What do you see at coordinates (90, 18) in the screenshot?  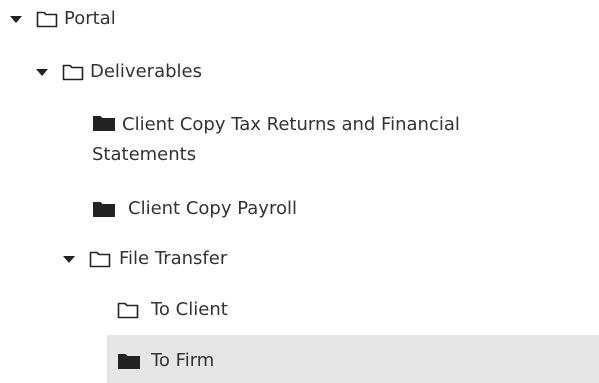 I see `tree-node-label: Portal` at bounding box center [90, 18].